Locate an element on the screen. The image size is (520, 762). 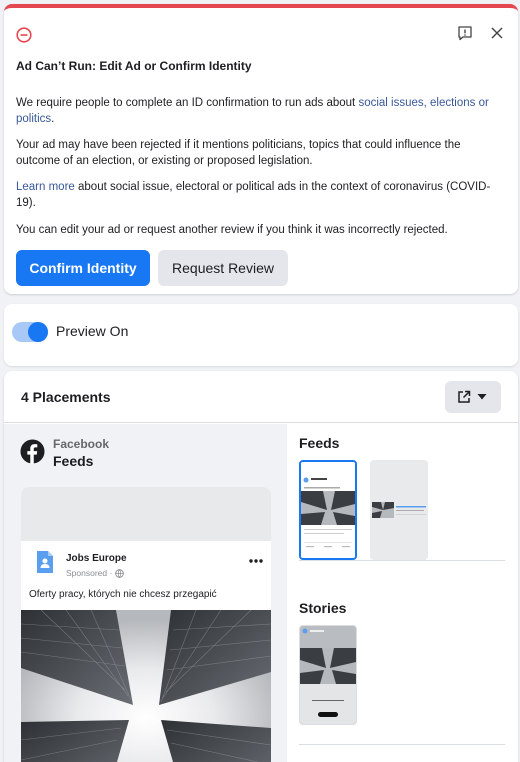
sponsored-label: Sponsored · is located at coordinates (89, 573).